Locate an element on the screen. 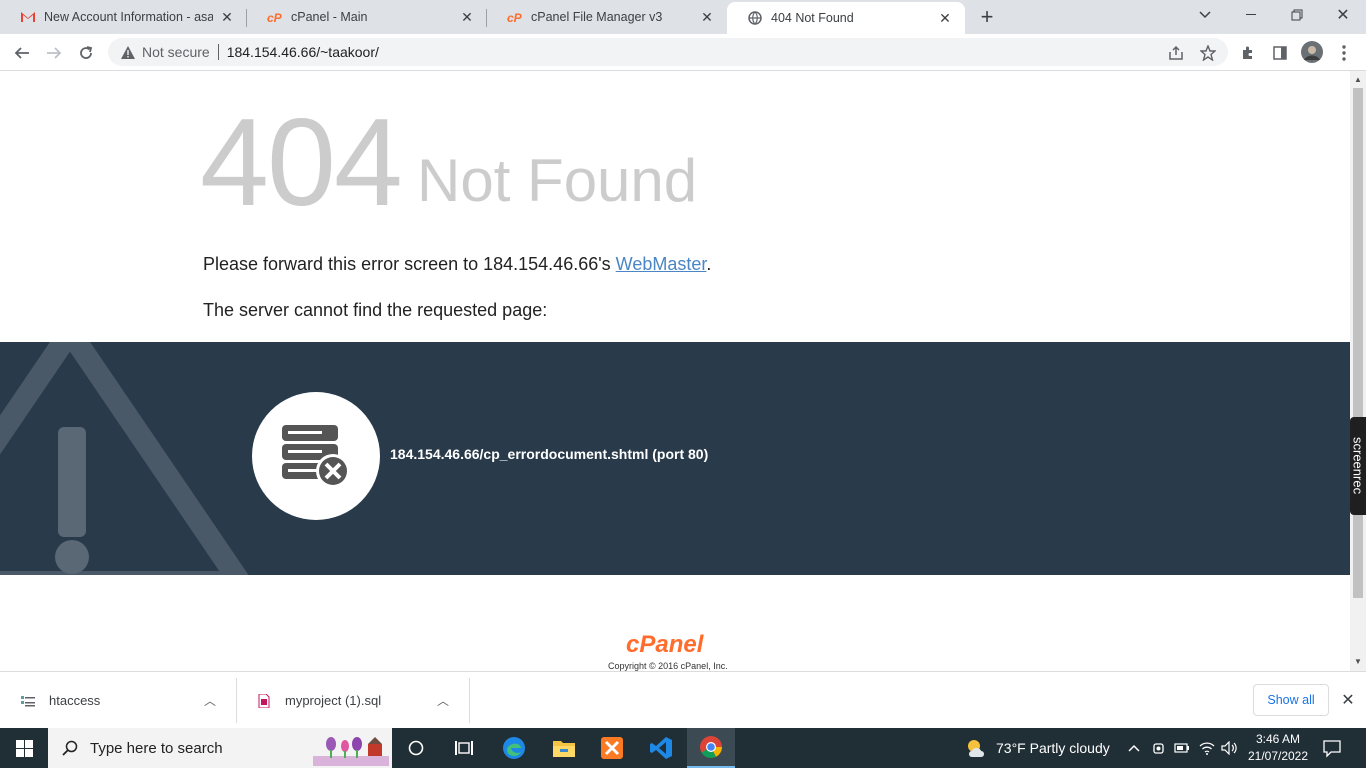  taskbar-search-box: Type here to search is located at coordinates (220, 748).